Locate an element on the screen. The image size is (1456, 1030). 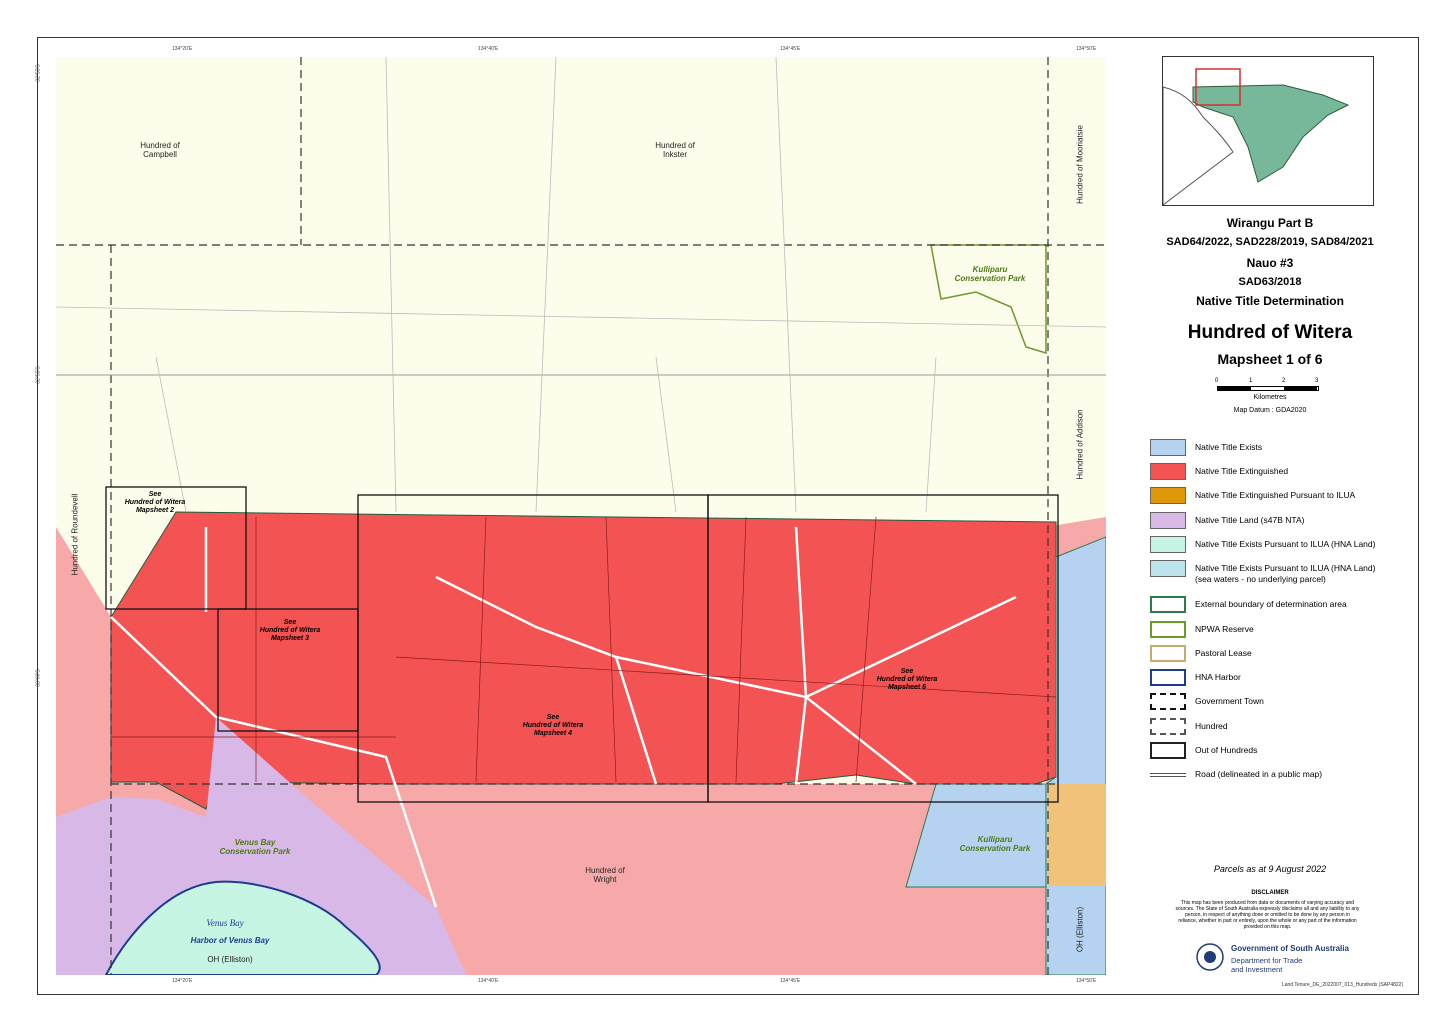
map-subtitle: Mapsheet 1 of 6 is located at coordinates (1270, 359).